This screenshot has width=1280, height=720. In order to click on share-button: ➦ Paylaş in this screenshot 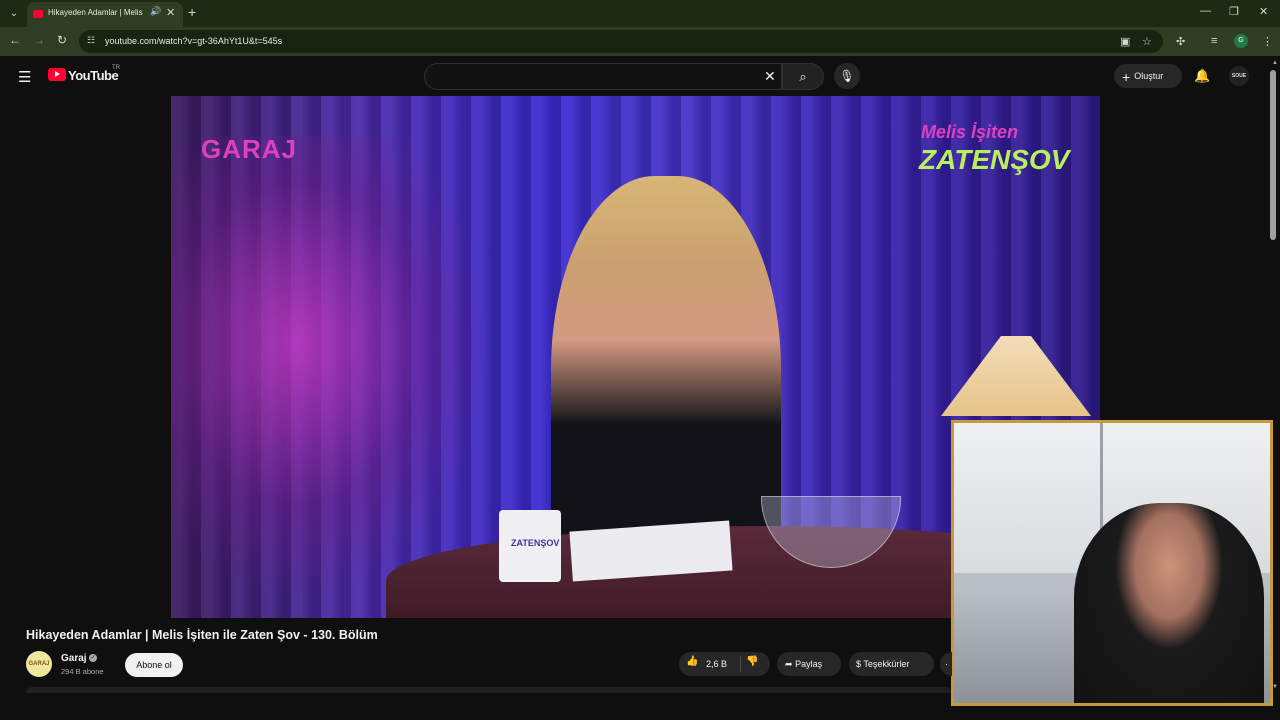, I will do `click(809, 664)`.